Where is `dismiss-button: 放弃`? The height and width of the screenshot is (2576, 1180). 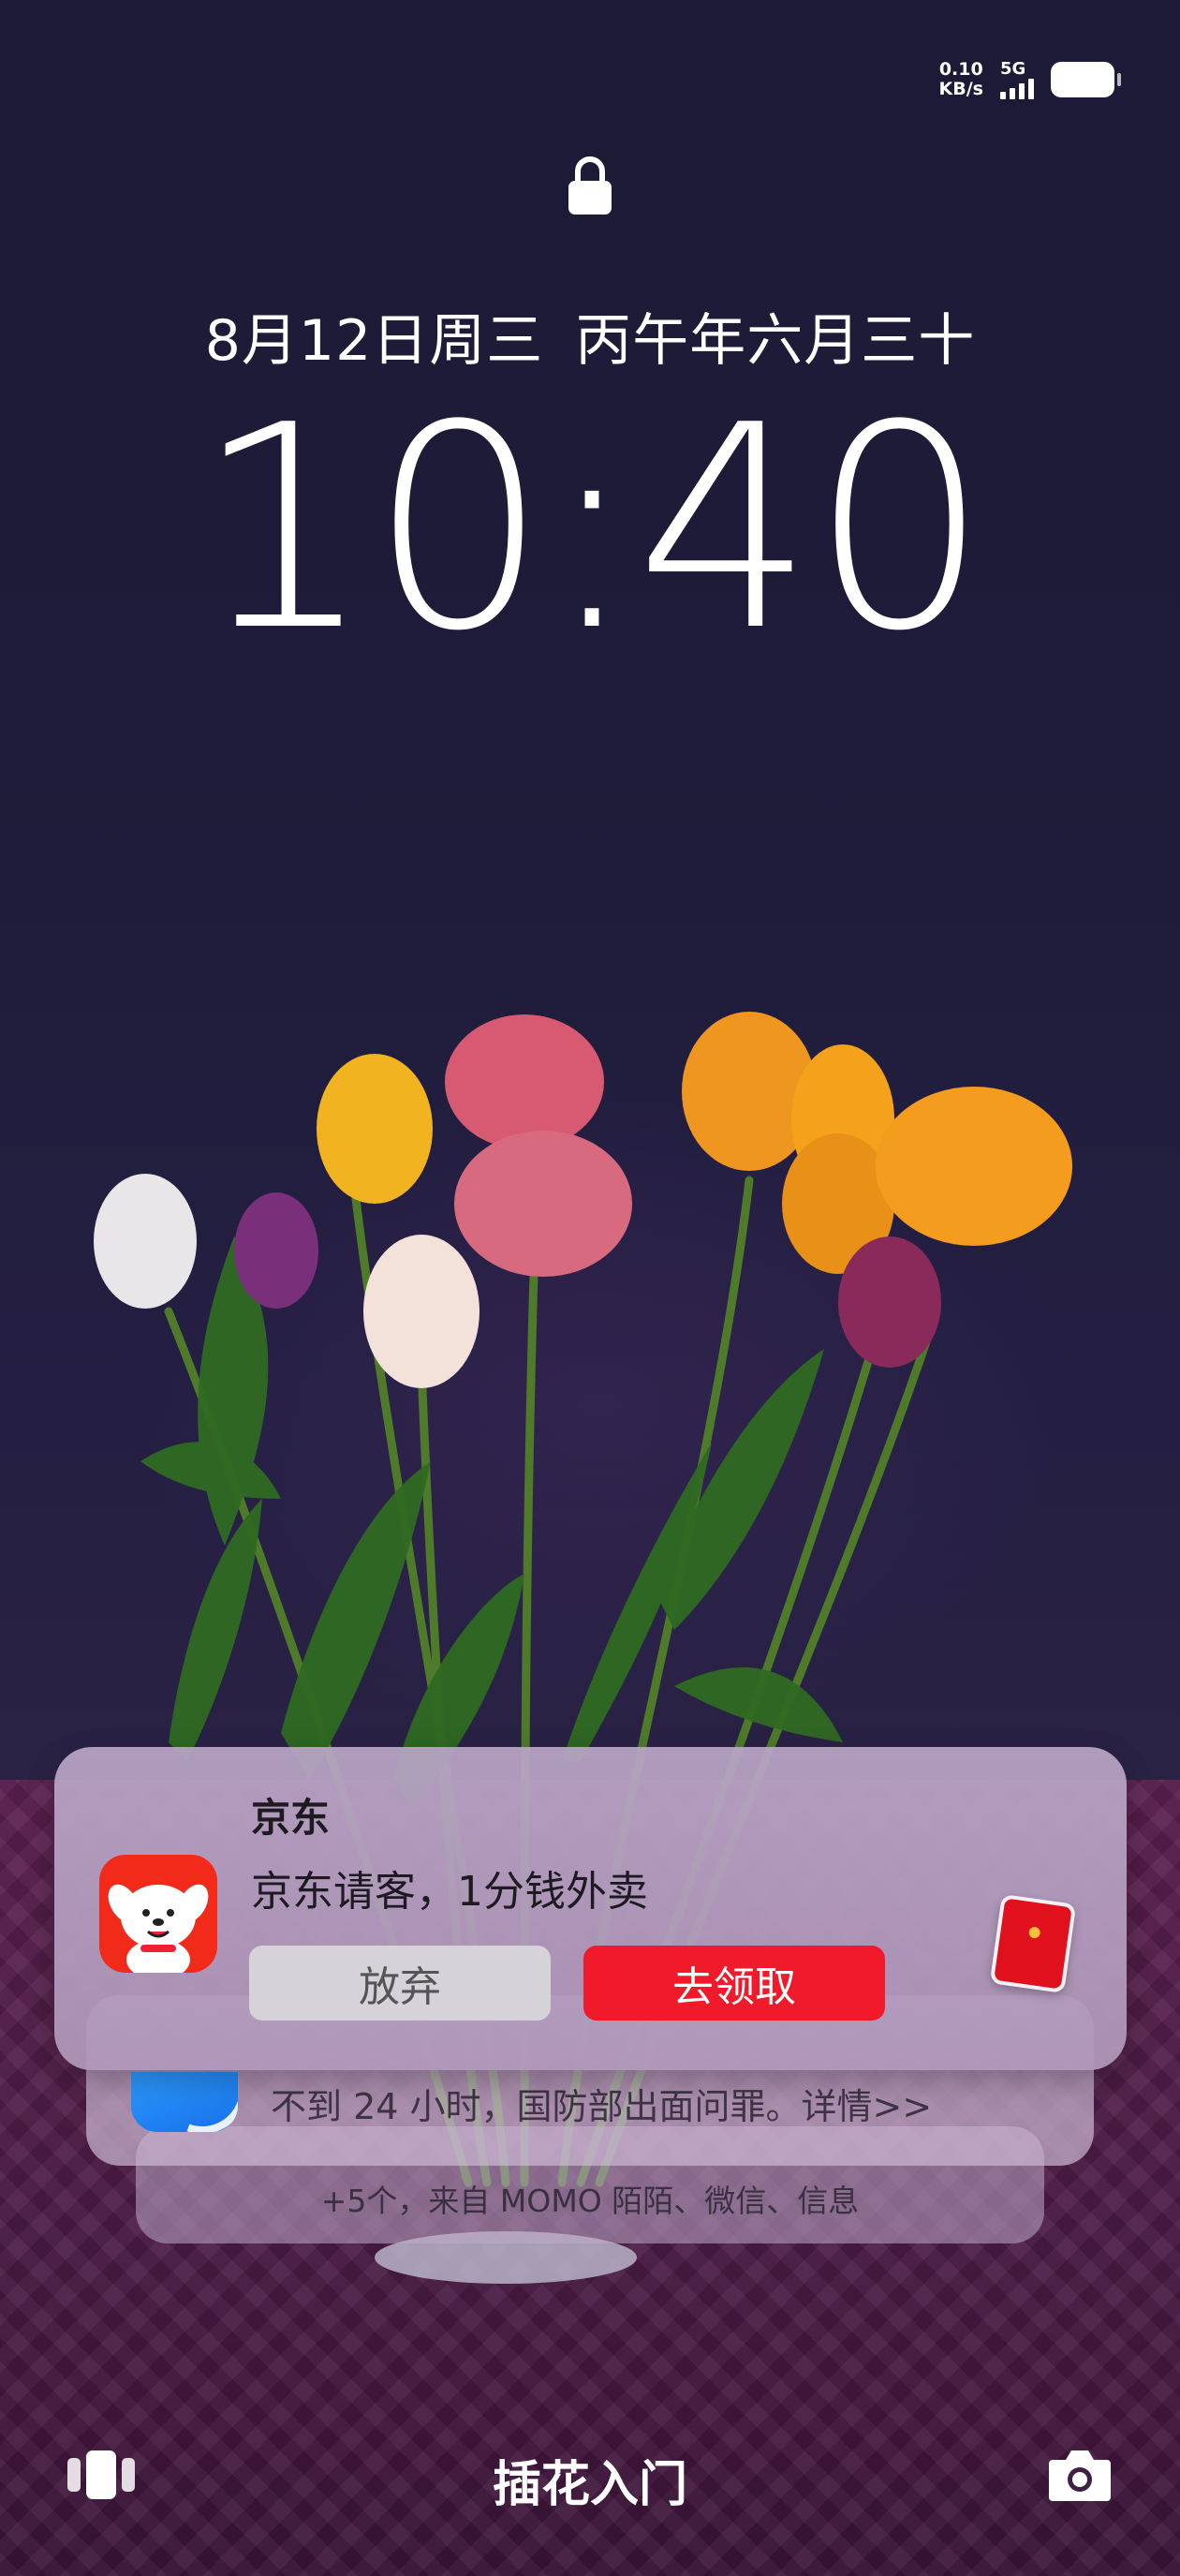
dismiss-button: 放弃 is located at coordinates (400, 1984).